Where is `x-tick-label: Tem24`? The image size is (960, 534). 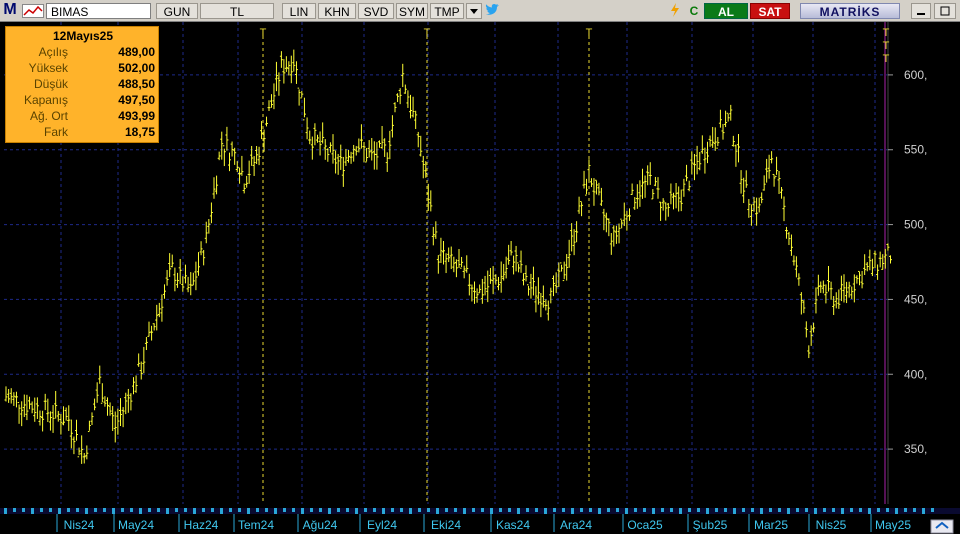 x-tick-label: Tem24 is located at coordinates (256, 525).